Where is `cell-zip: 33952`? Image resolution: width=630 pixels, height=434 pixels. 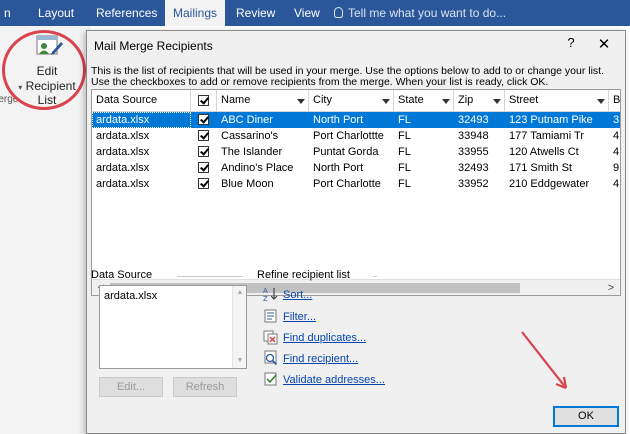
cell-zip: 33952 is located at coordinates (473, 184).